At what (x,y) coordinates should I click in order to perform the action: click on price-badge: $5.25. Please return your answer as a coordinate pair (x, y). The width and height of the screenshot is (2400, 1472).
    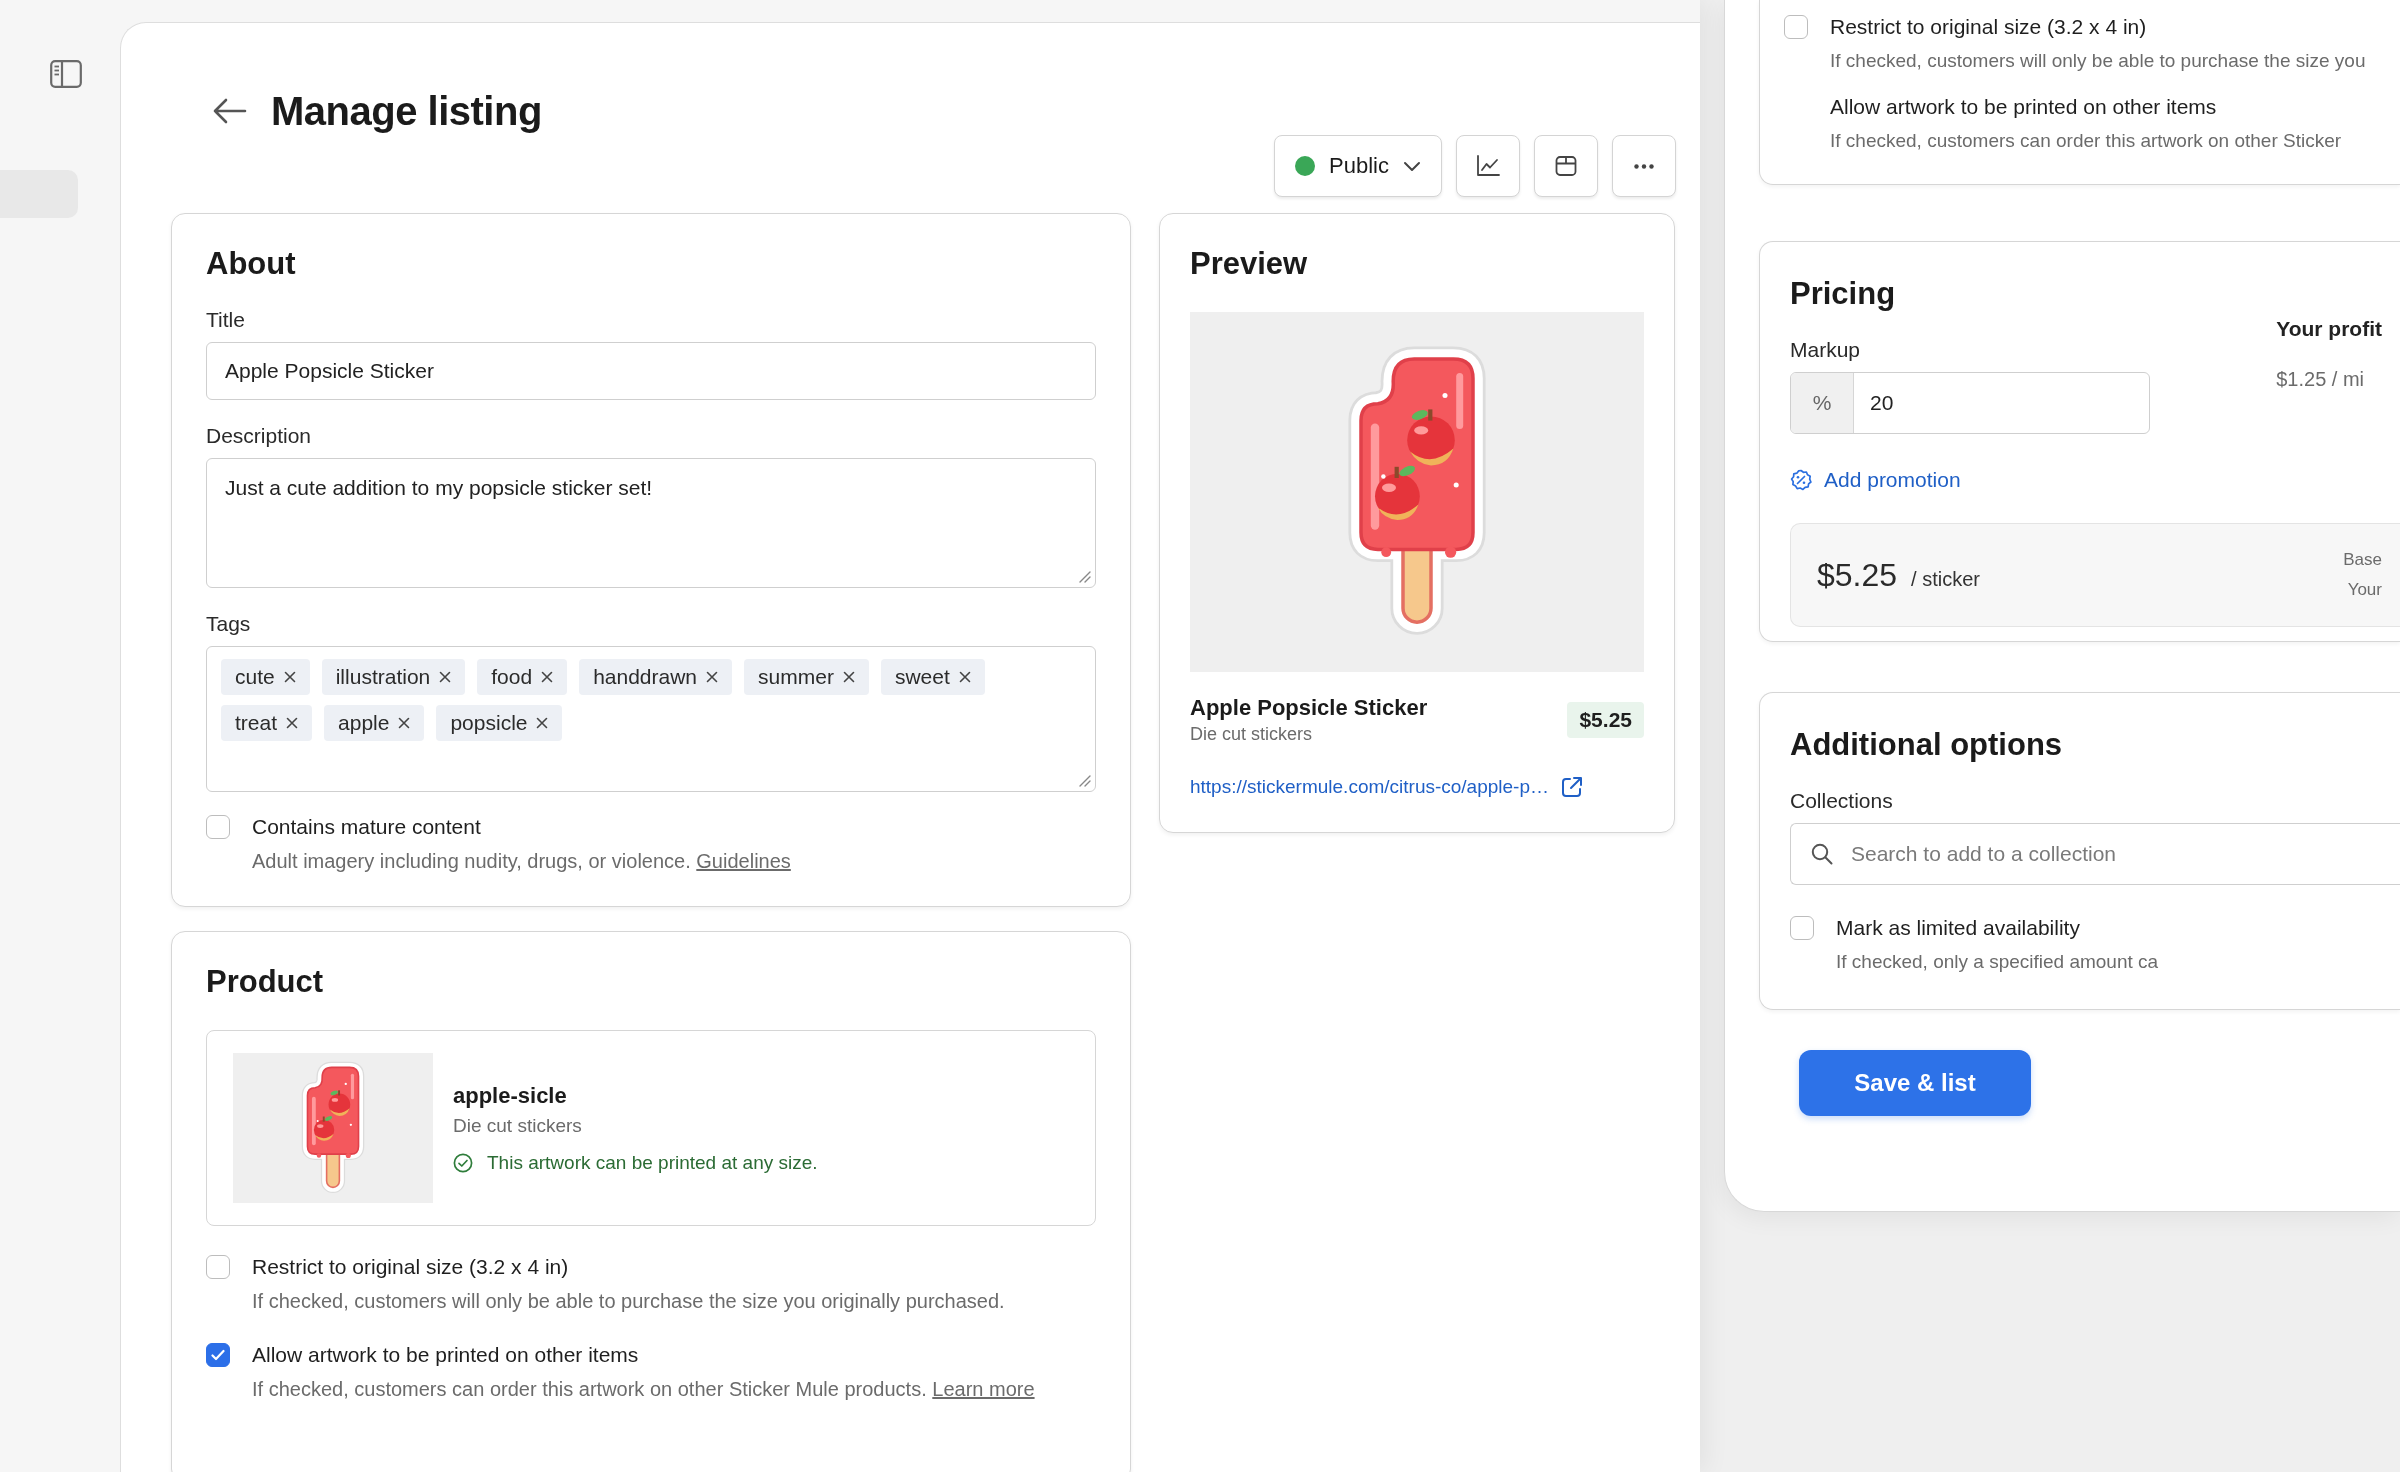
    Looking at the image, I should click on (1605, 720).